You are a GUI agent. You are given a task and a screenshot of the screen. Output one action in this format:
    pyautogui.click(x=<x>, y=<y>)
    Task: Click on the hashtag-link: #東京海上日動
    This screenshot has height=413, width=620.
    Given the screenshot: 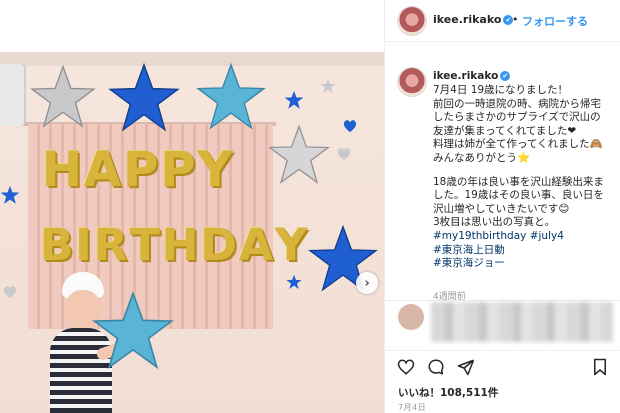 What is the action you would take?
    pyautogui.click(x=525, y=251)
    